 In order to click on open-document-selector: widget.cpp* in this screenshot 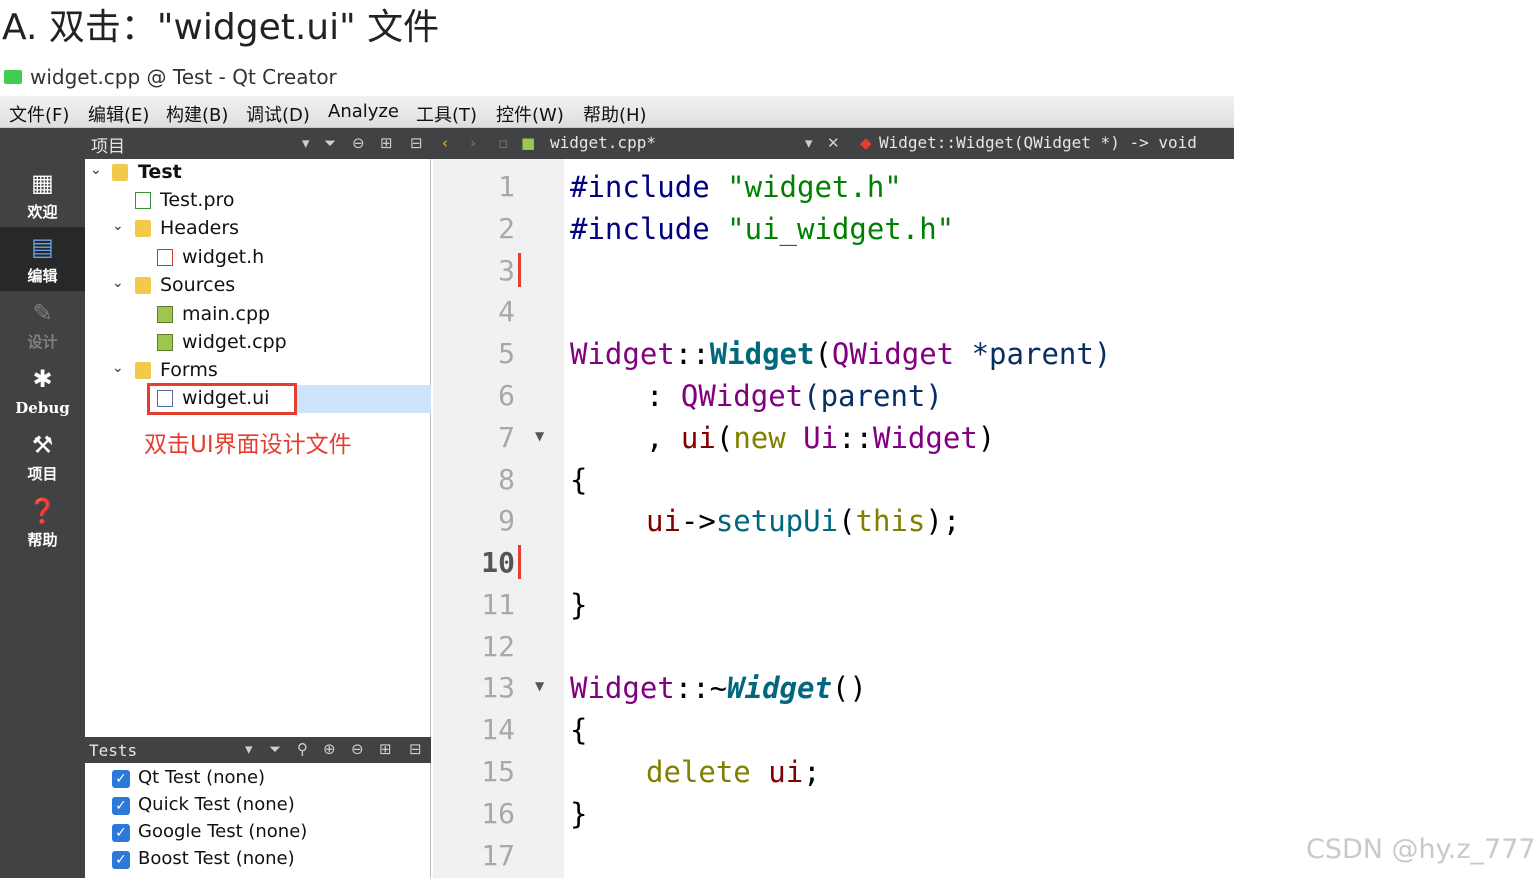, I will do `click(603, 142)`.